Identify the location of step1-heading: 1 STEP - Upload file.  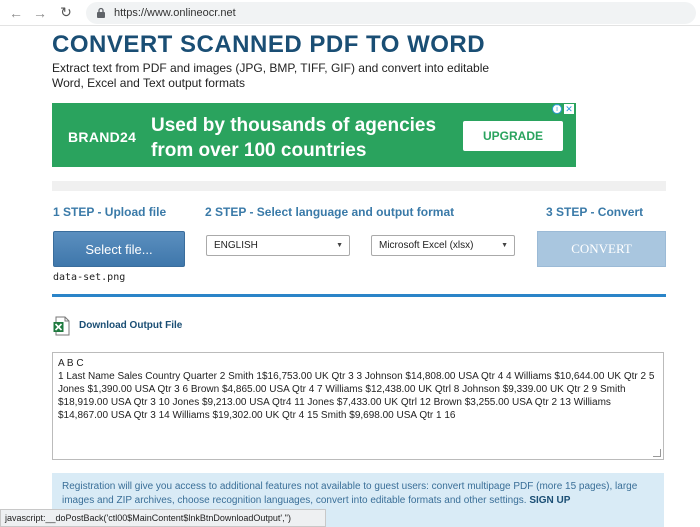
(110, 212).